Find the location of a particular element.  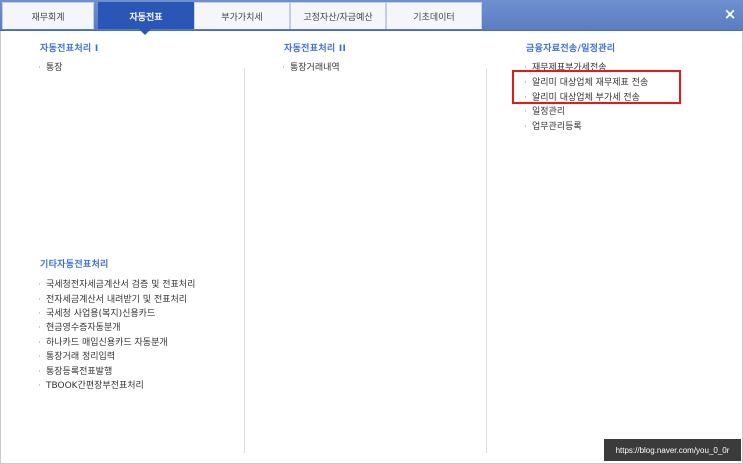

tab-financial-accounting: 재무회계 is located at coordinates (48, 15).